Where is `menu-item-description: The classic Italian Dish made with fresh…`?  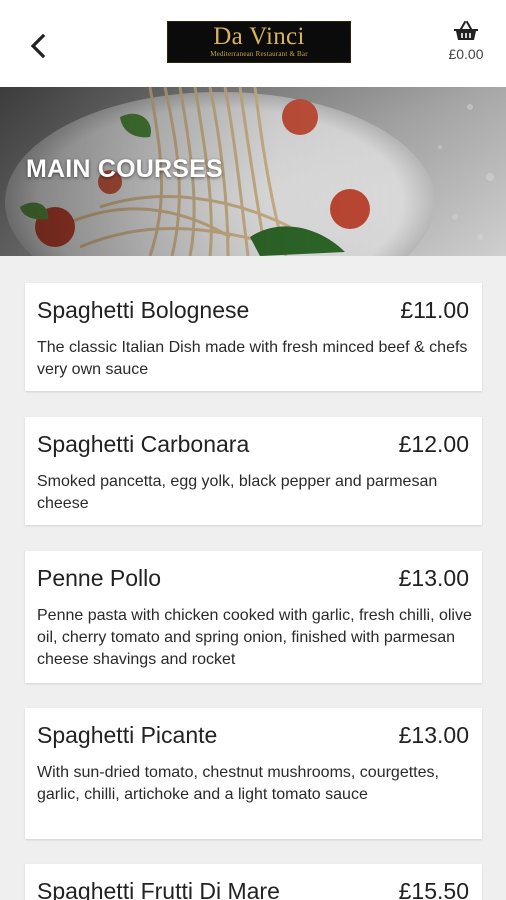 menu-item-description: The classic Italian Dish made with fresh… is located at coordinates (252, 358).